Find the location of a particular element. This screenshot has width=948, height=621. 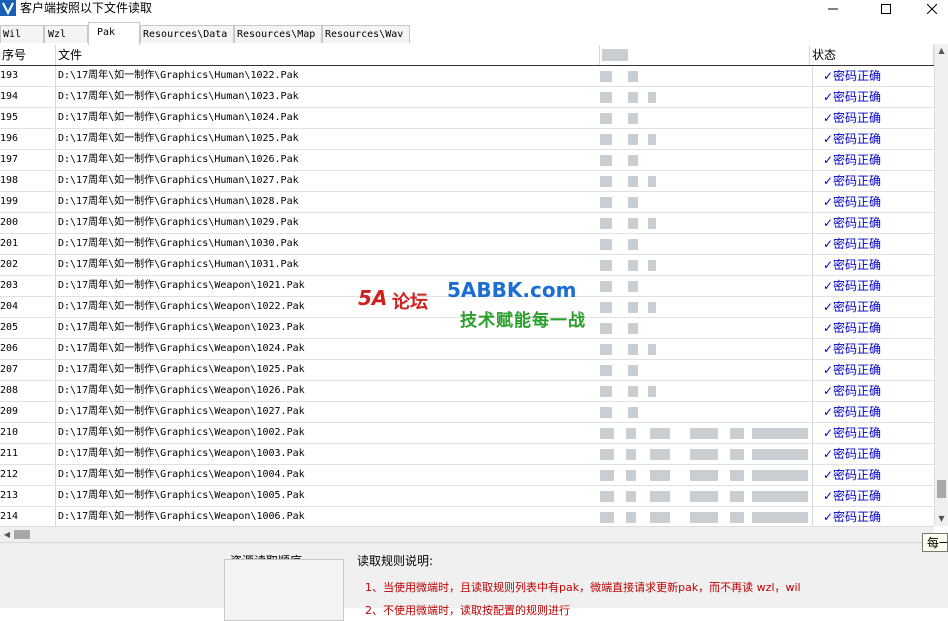

window-title: 客户端按照以下文件读取 is located at coordinates (86, 8).